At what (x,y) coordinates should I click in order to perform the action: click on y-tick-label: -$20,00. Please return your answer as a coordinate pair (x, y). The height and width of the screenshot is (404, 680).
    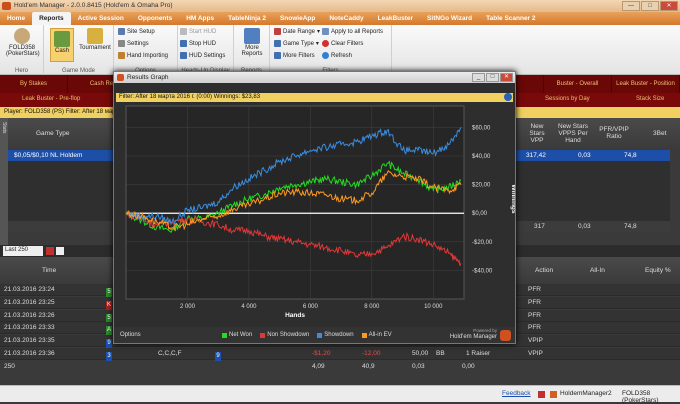
    Looking at the image, I should click on (482, 243).